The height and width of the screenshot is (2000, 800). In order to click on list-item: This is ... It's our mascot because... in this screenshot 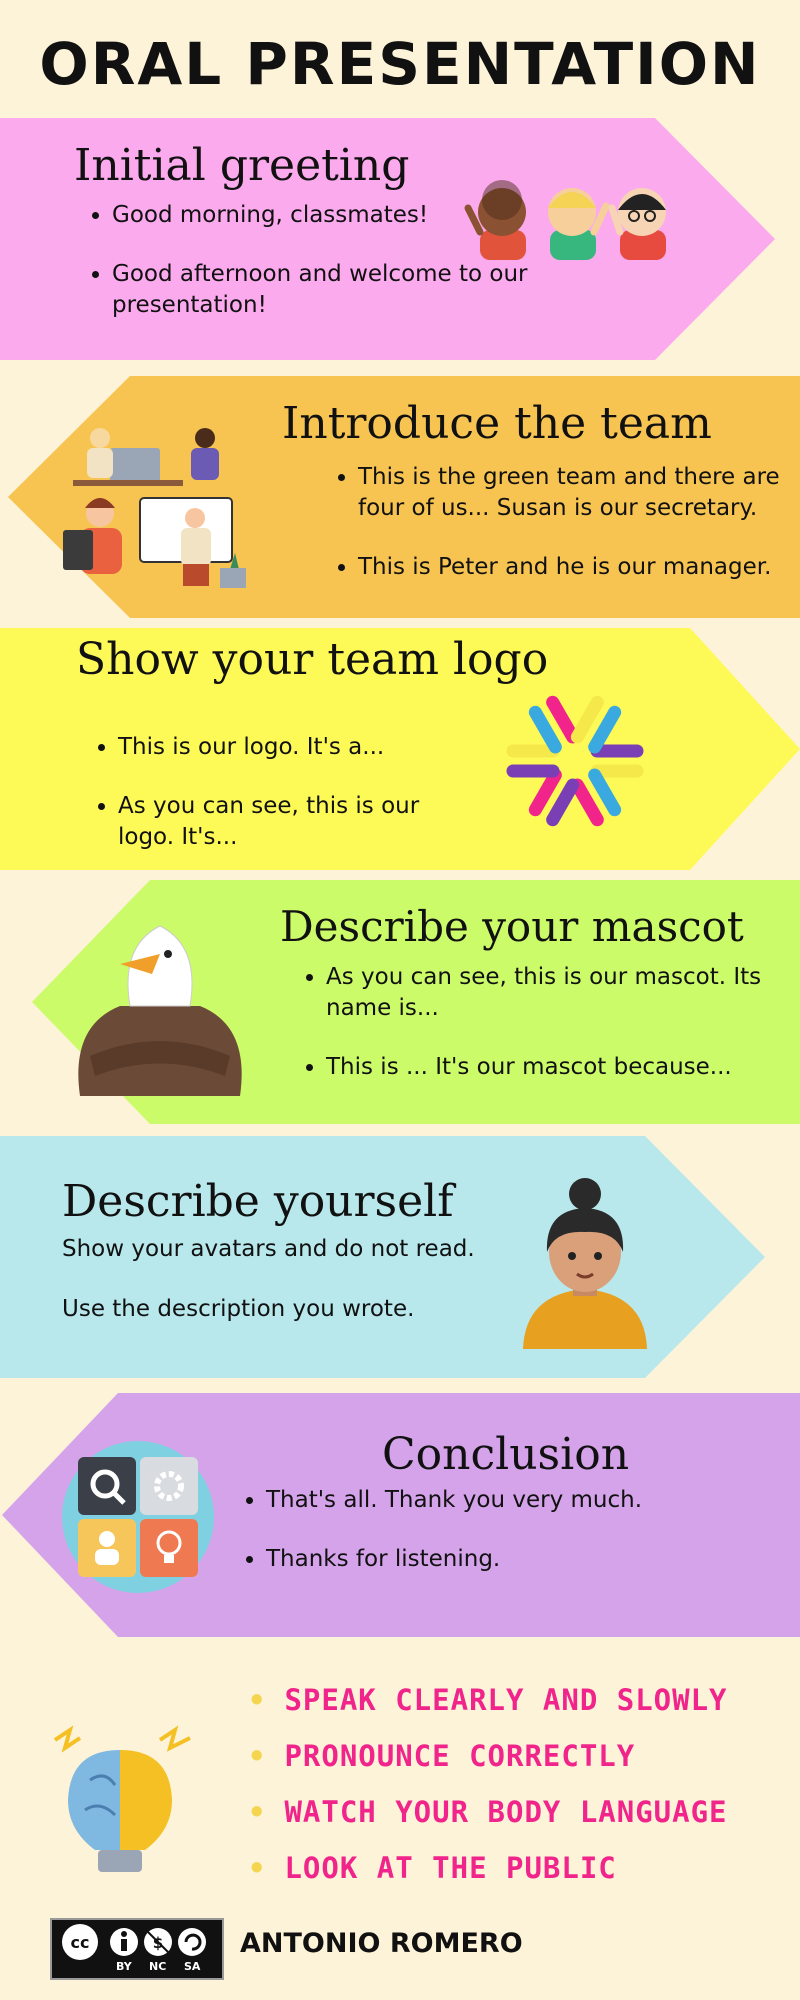, I will do `click(556, 1067)`.